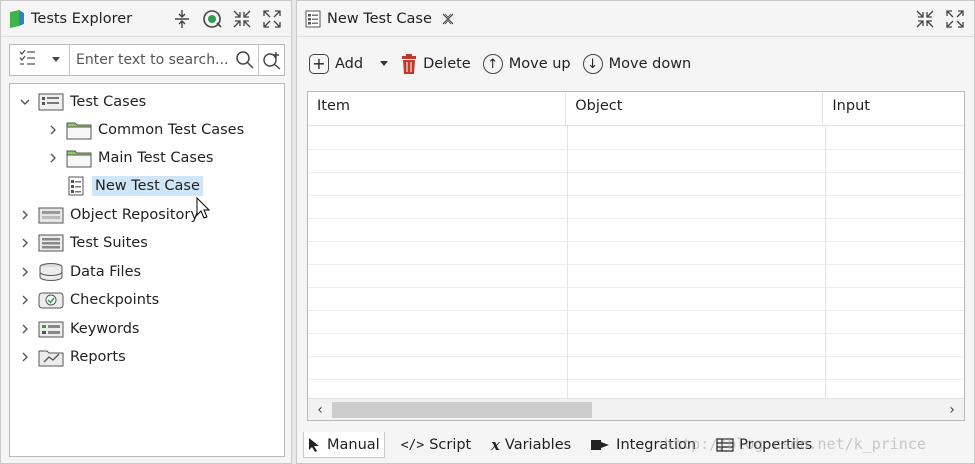  I want to click on move-down-label: Move down, so click(650, 64).